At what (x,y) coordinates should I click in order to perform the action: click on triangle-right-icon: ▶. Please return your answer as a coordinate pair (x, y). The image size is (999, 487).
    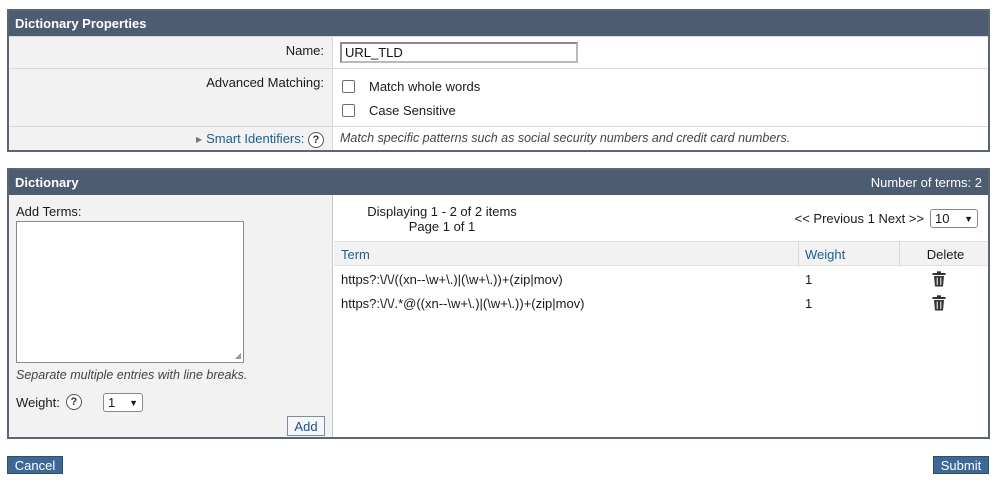
    Looking at the image, I should click on (199, 139).